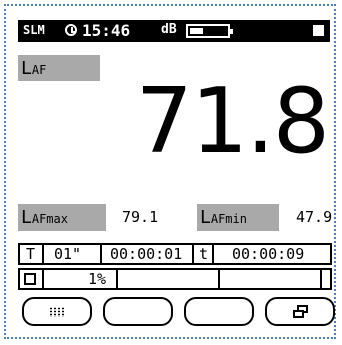 The width and height of the screenshot is (342, 345). I want to click on max-label-sub: AFmax, so click(49, 219).